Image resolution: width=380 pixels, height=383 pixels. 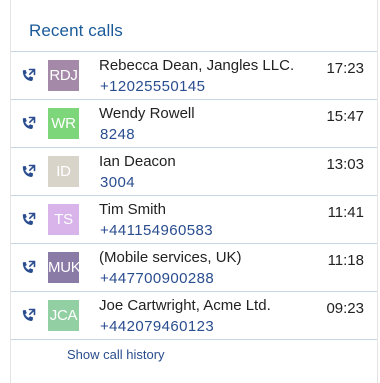 I want to click on phone-number: 8248, so click(x=117, y=134).